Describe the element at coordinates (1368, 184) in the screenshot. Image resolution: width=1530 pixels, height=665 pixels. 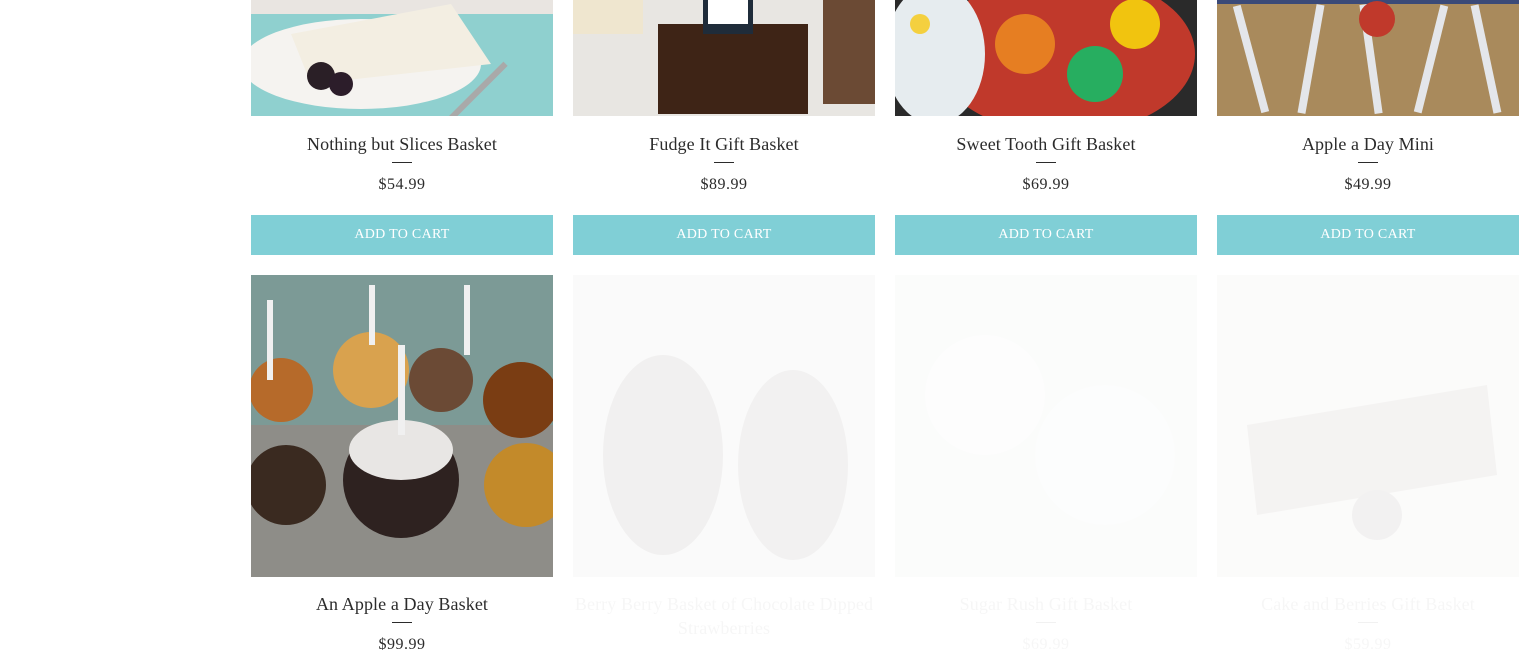
I see `product-price: $49.99` at that location.